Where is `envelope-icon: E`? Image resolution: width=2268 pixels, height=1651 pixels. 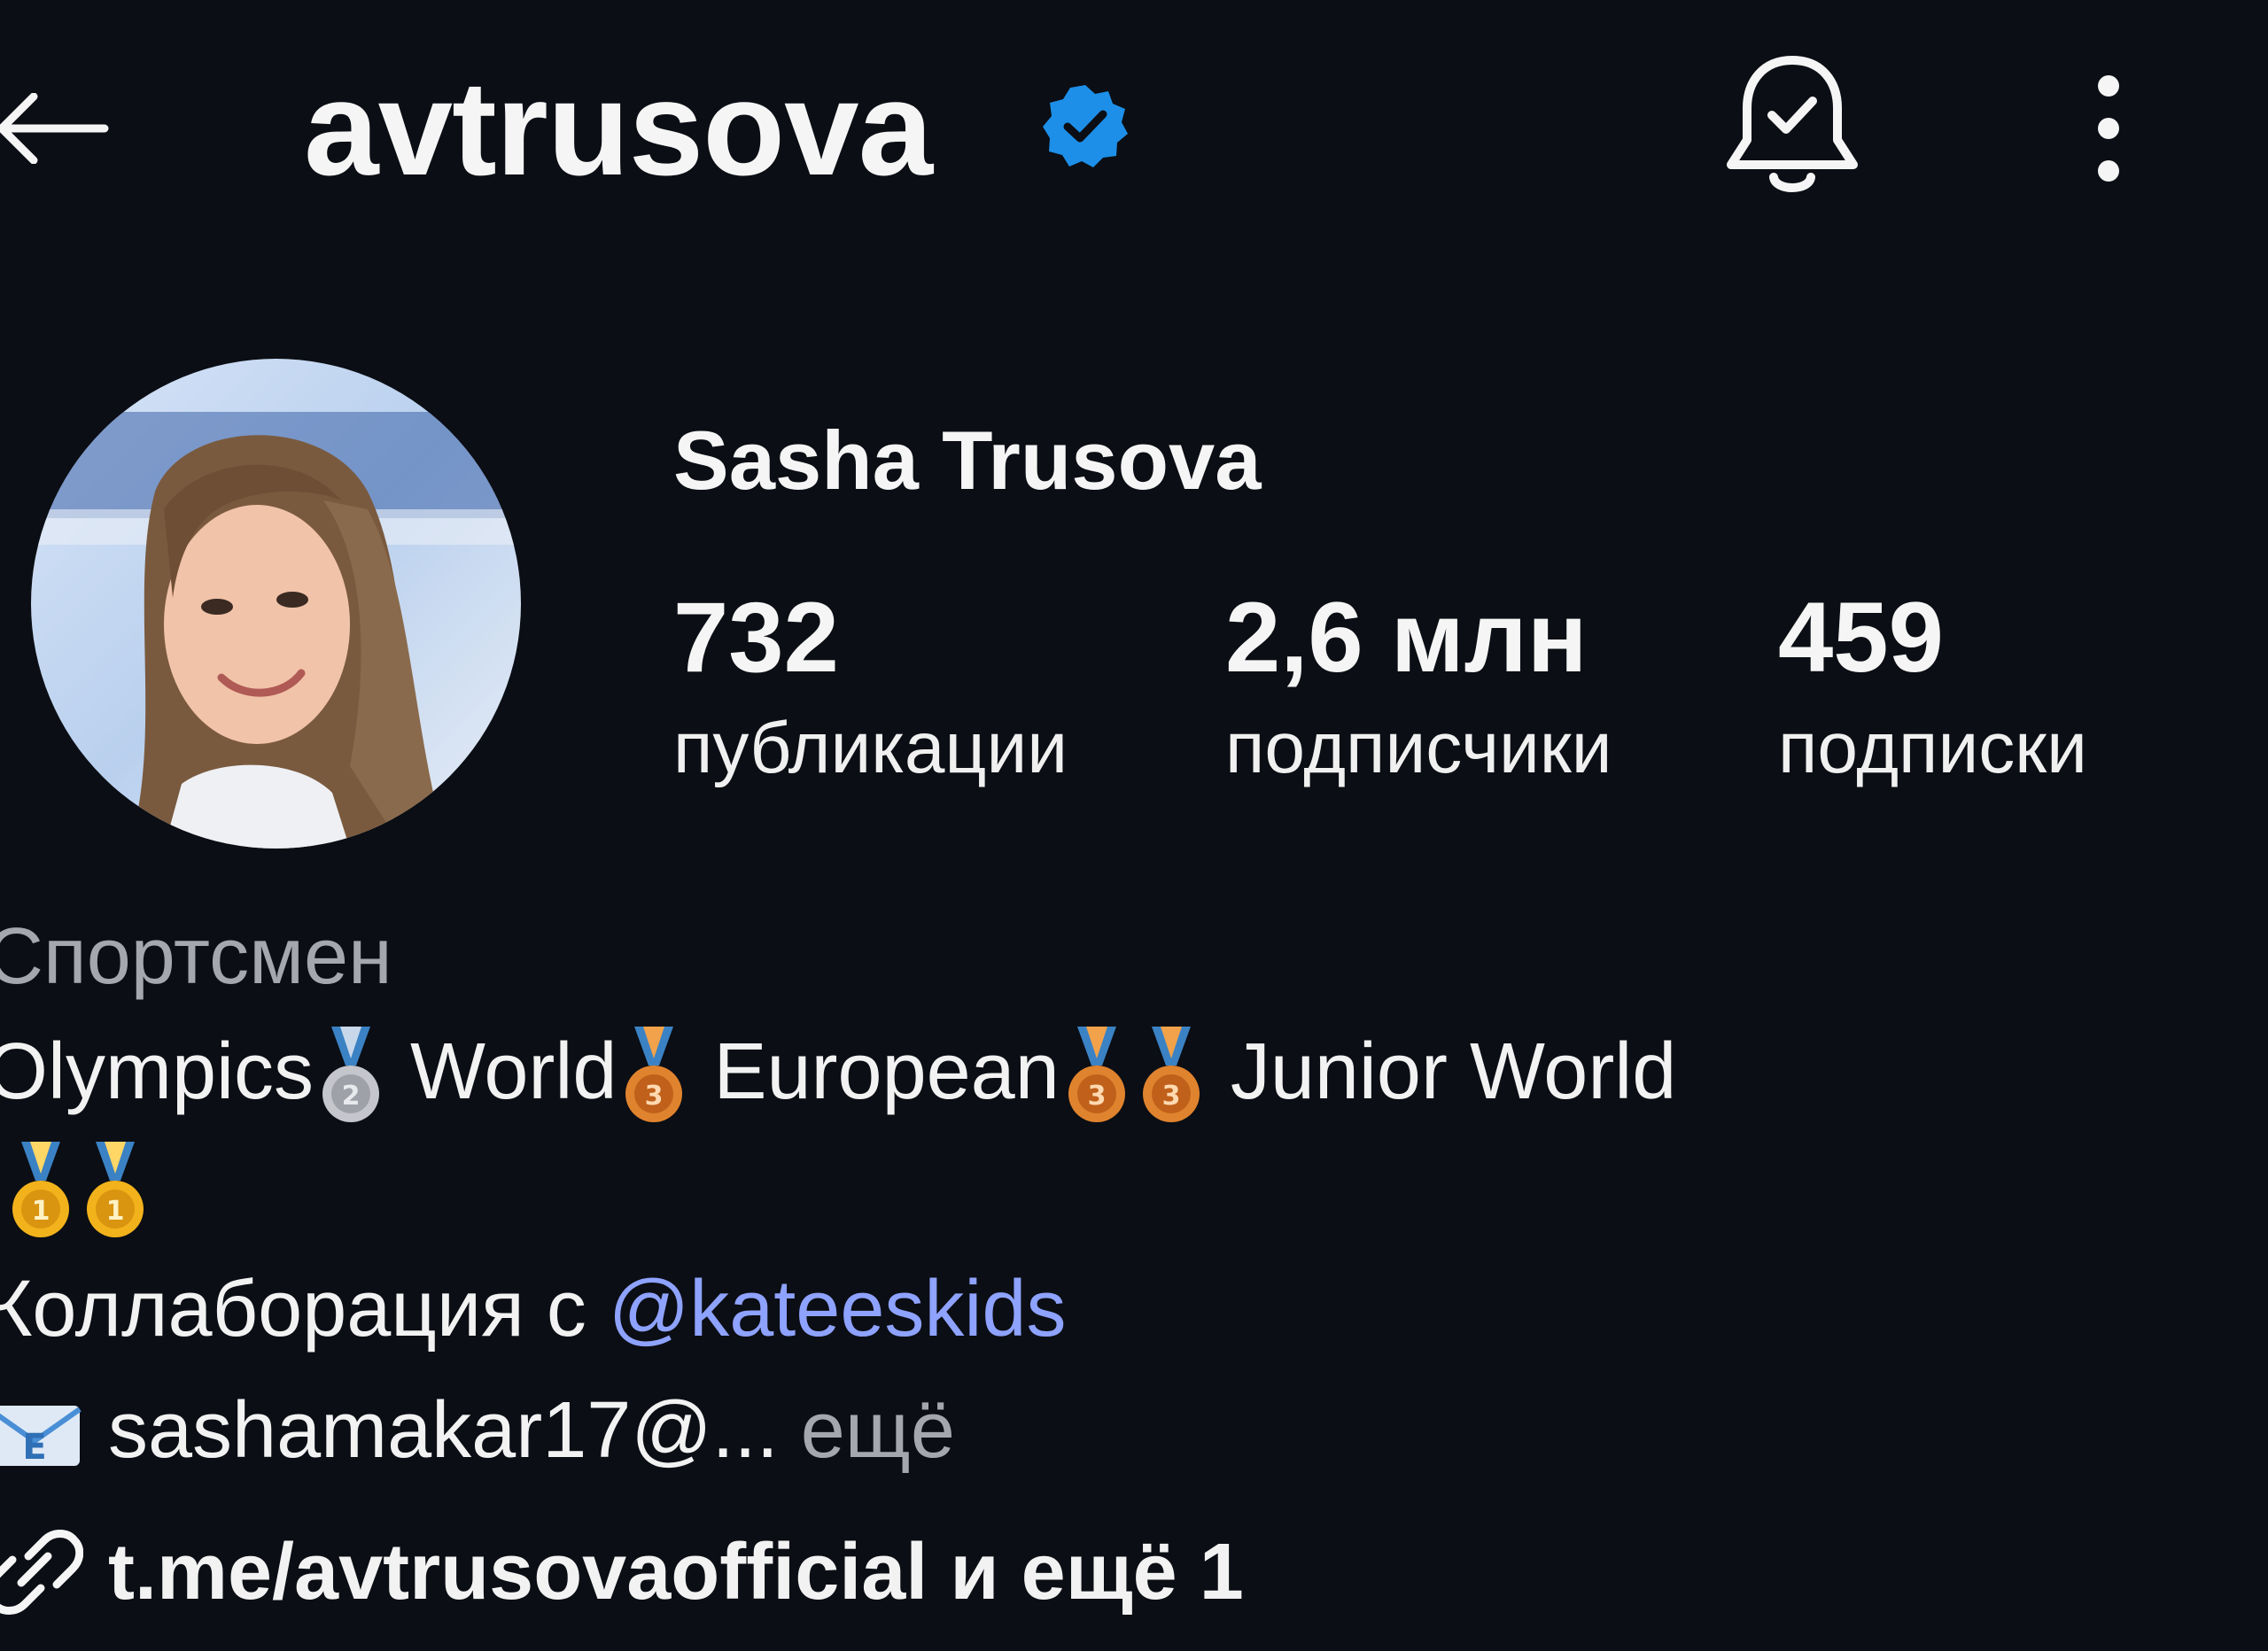
envelope-icon: E is located at coordinates (41, 1437).